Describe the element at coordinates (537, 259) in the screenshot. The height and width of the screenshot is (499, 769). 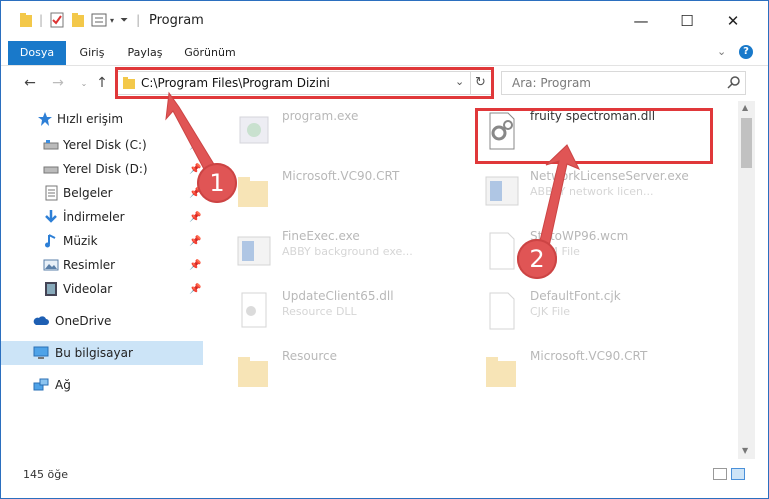
I see `annotation-badge-2: 2` at that location.